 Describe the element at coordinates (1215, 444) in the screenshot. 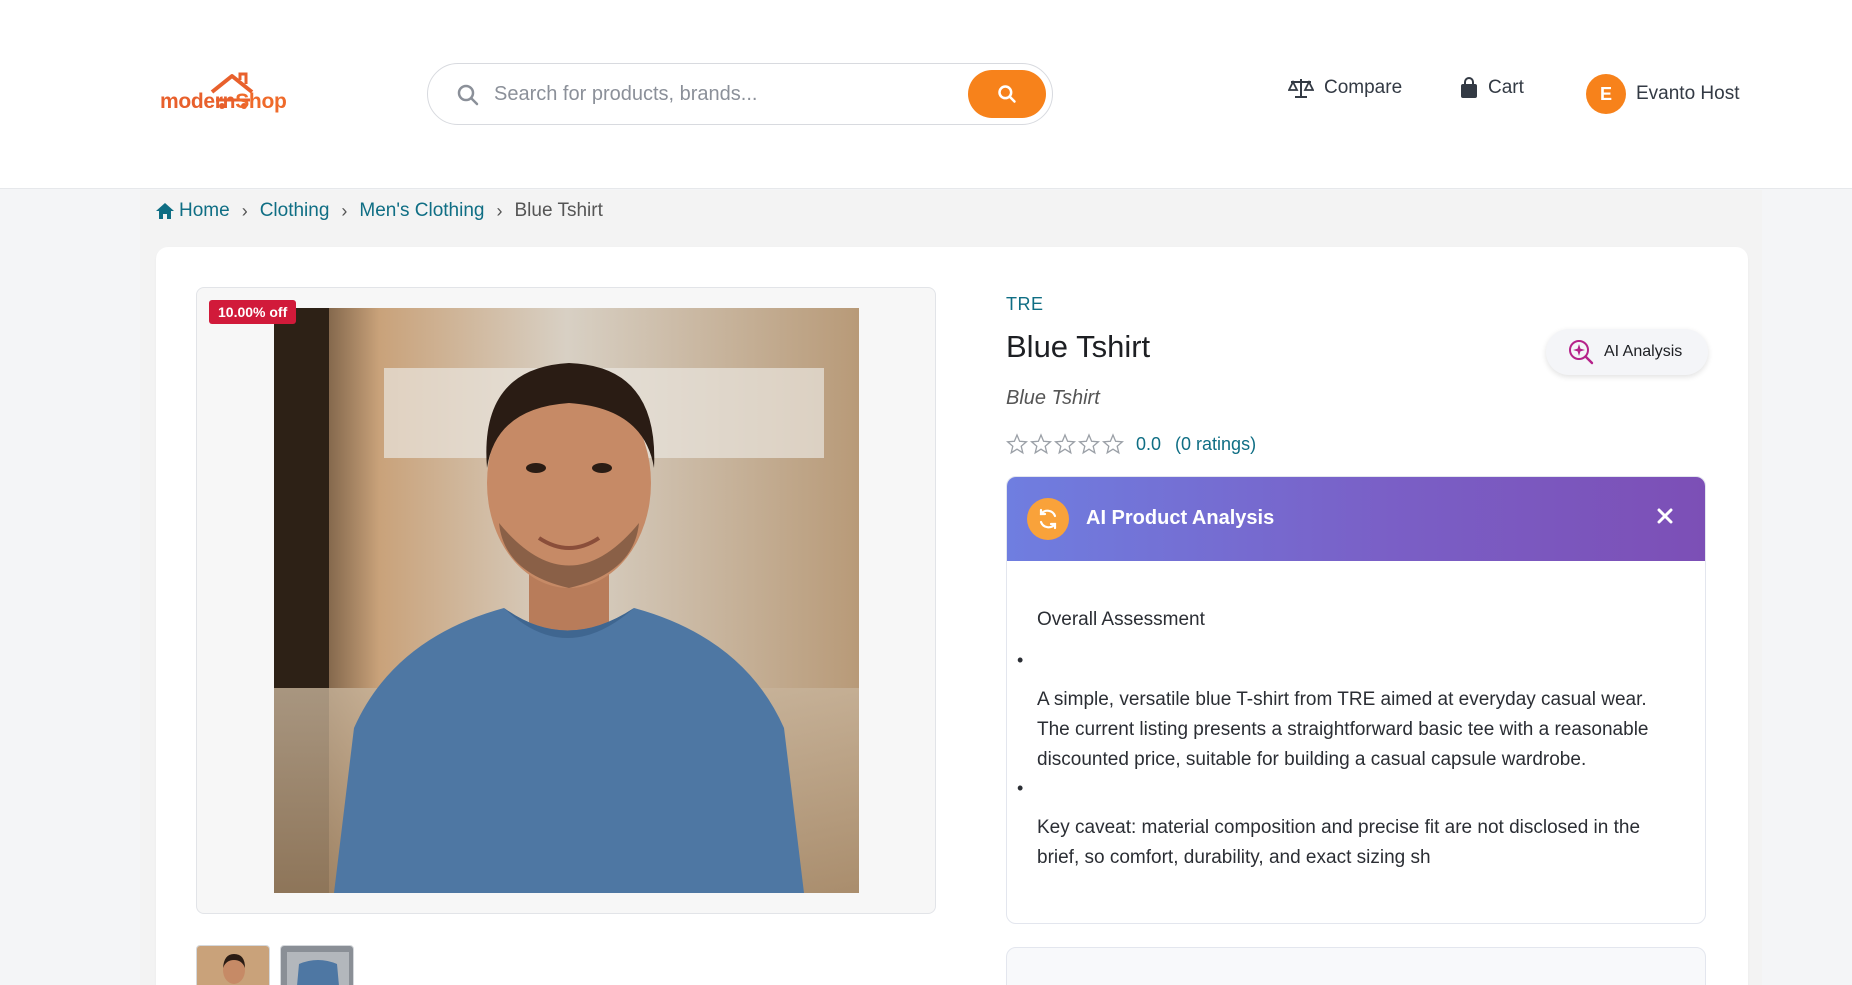

I see `rating-count: (0 ratings)` at that location.